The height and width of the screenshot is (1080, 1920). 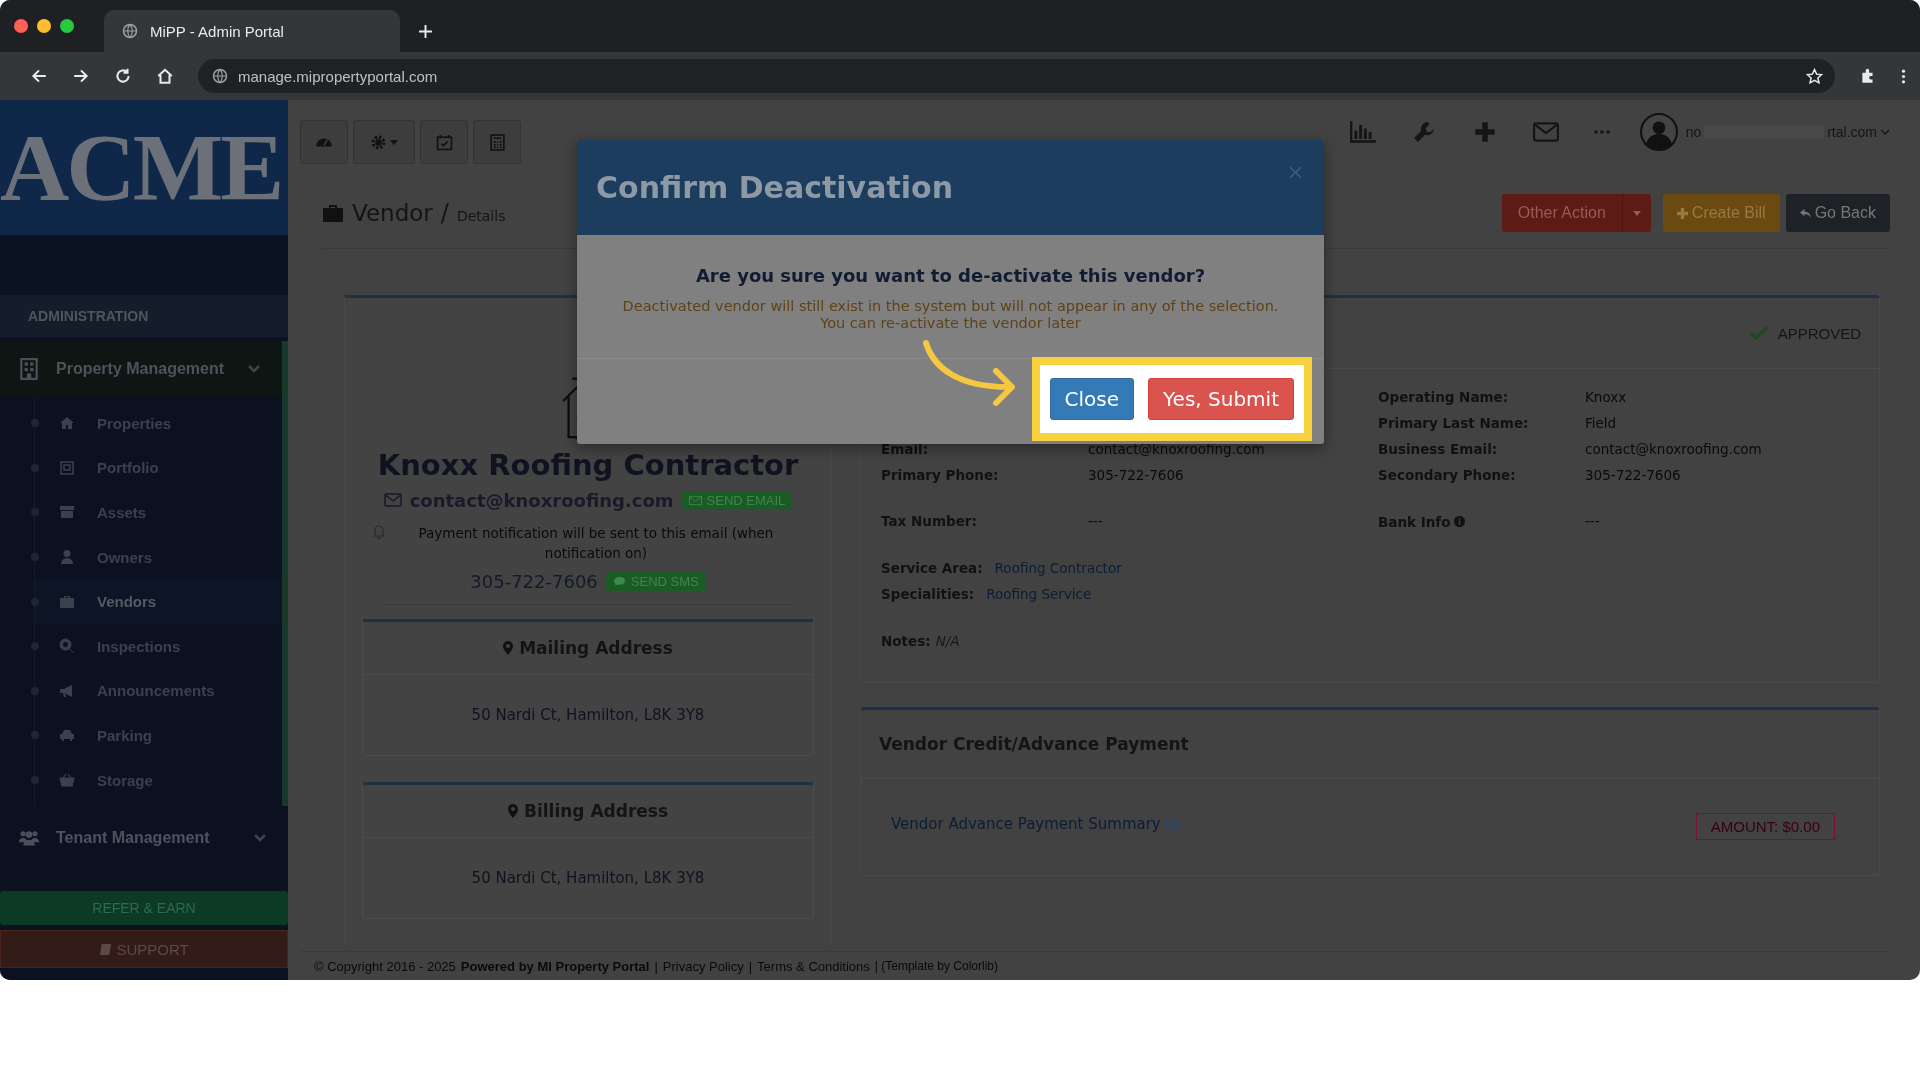 I want to click on more-dots-icon, so click(x=1601, y=132).